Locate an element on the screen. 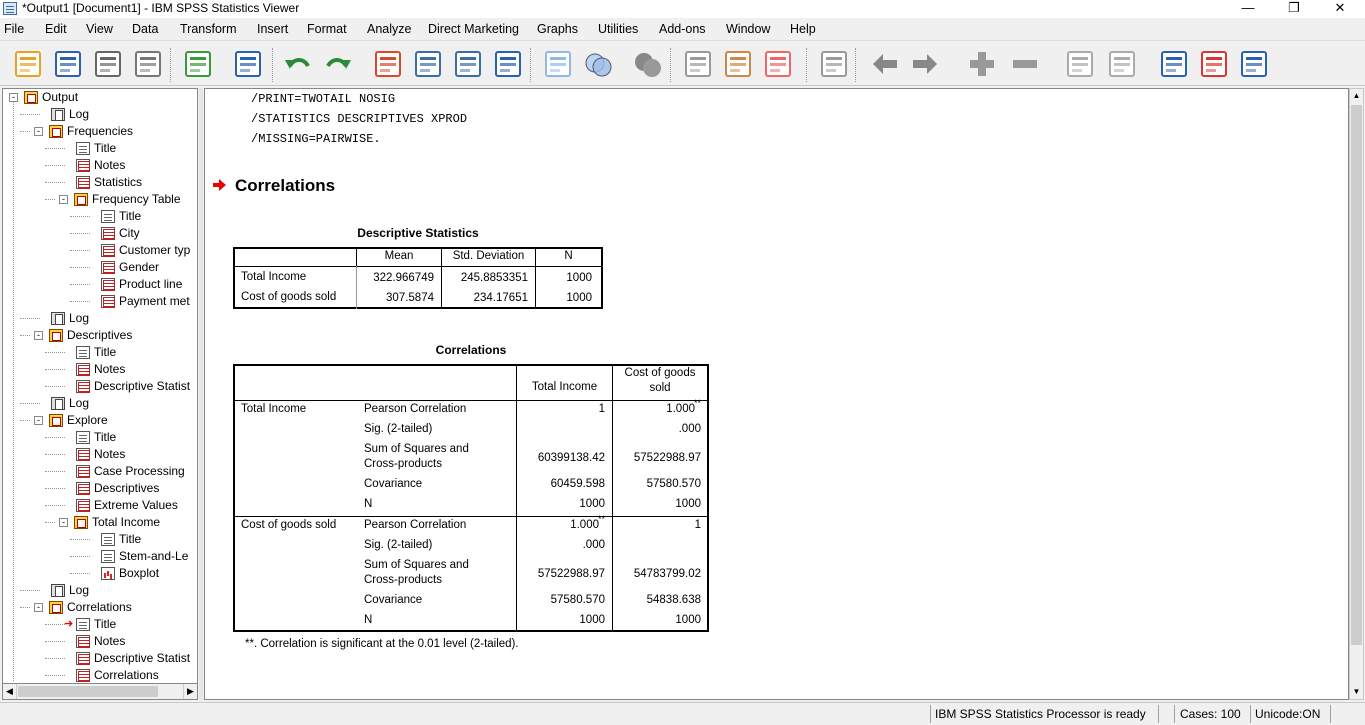  menu-file: File is located at coordinates (14, 29).